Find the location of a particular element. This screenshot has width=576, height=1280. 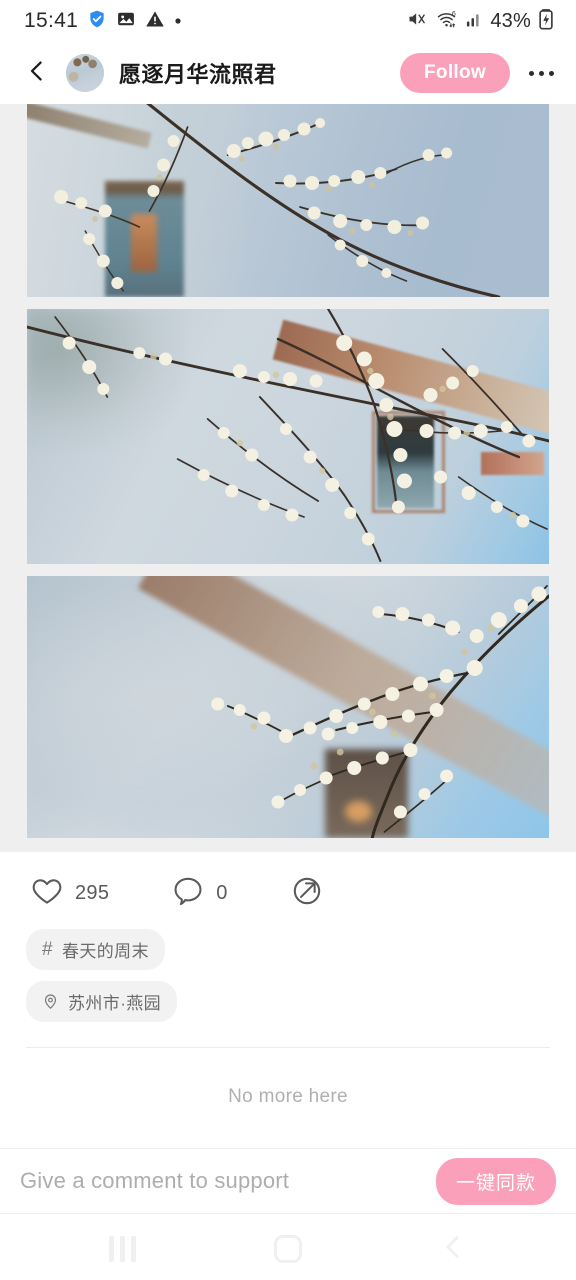

avatar-image is located at coordinates (85, 73).